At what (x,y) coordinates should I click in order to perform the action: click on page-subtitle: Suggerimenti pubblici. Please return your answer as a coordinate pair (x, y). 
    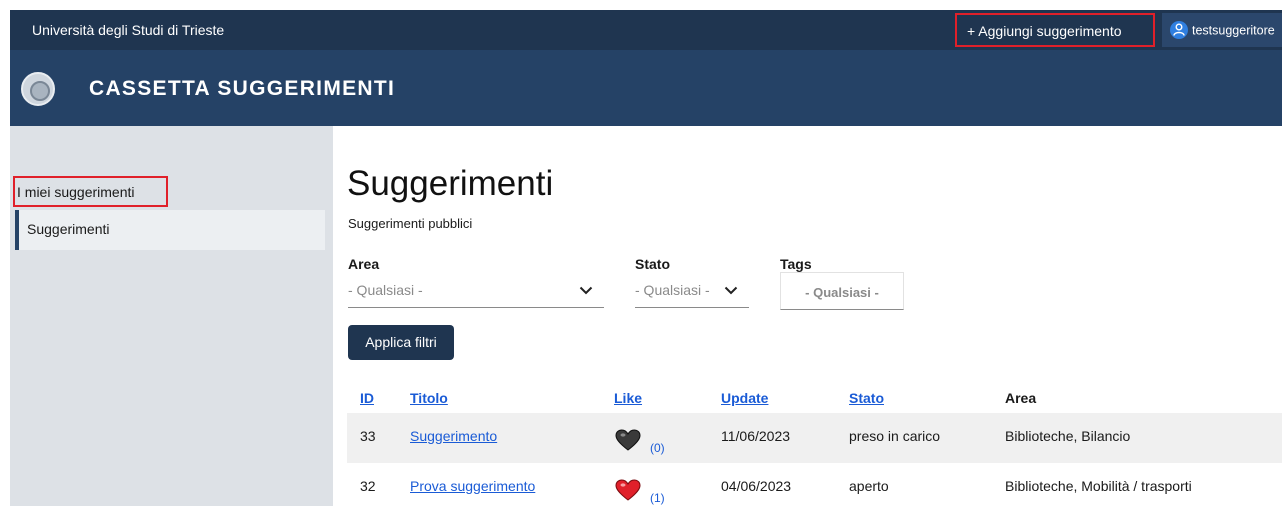
    Looking at the image, I should click on (410, 223).